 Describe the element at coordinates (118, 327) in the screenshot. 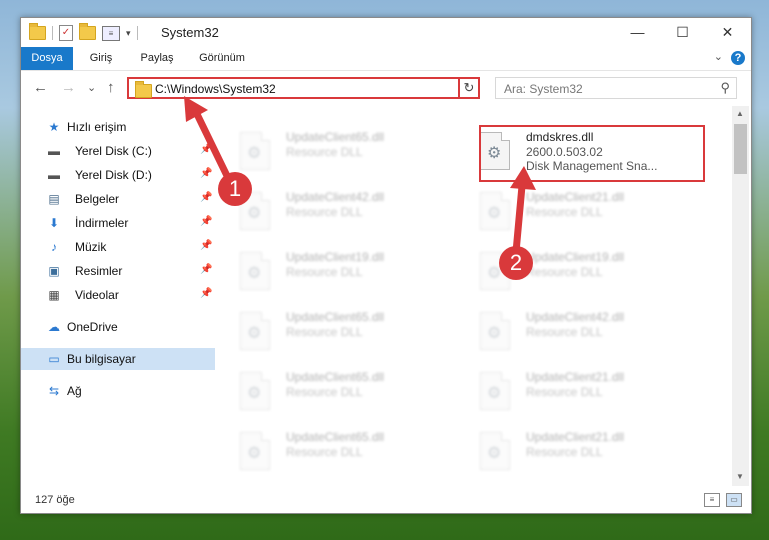

I see `sidebar-item-onedrive: ☁ OneDrive` at that location.